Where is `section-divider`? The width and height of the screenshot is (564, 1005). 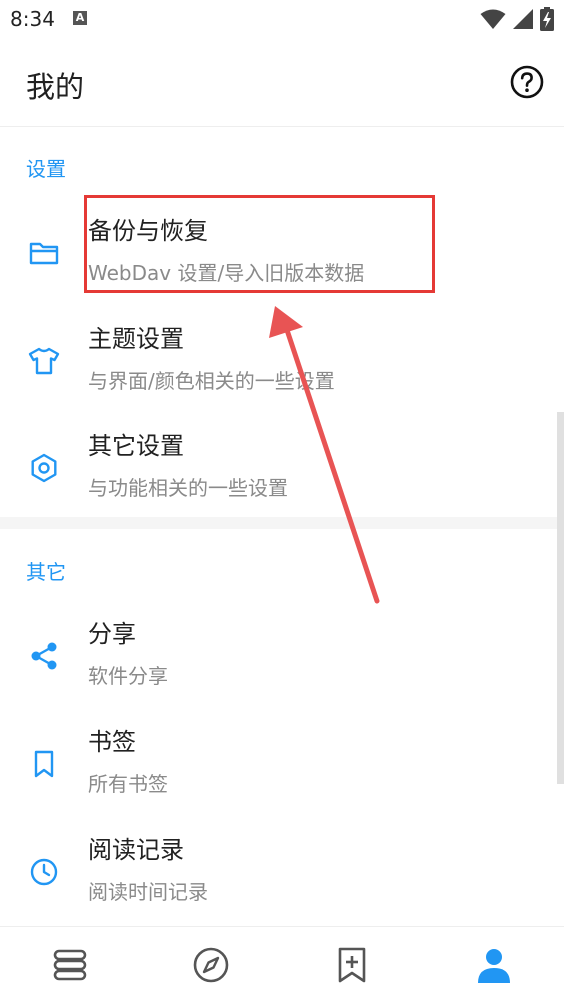 section-divider is located at coordinates (282, 523).